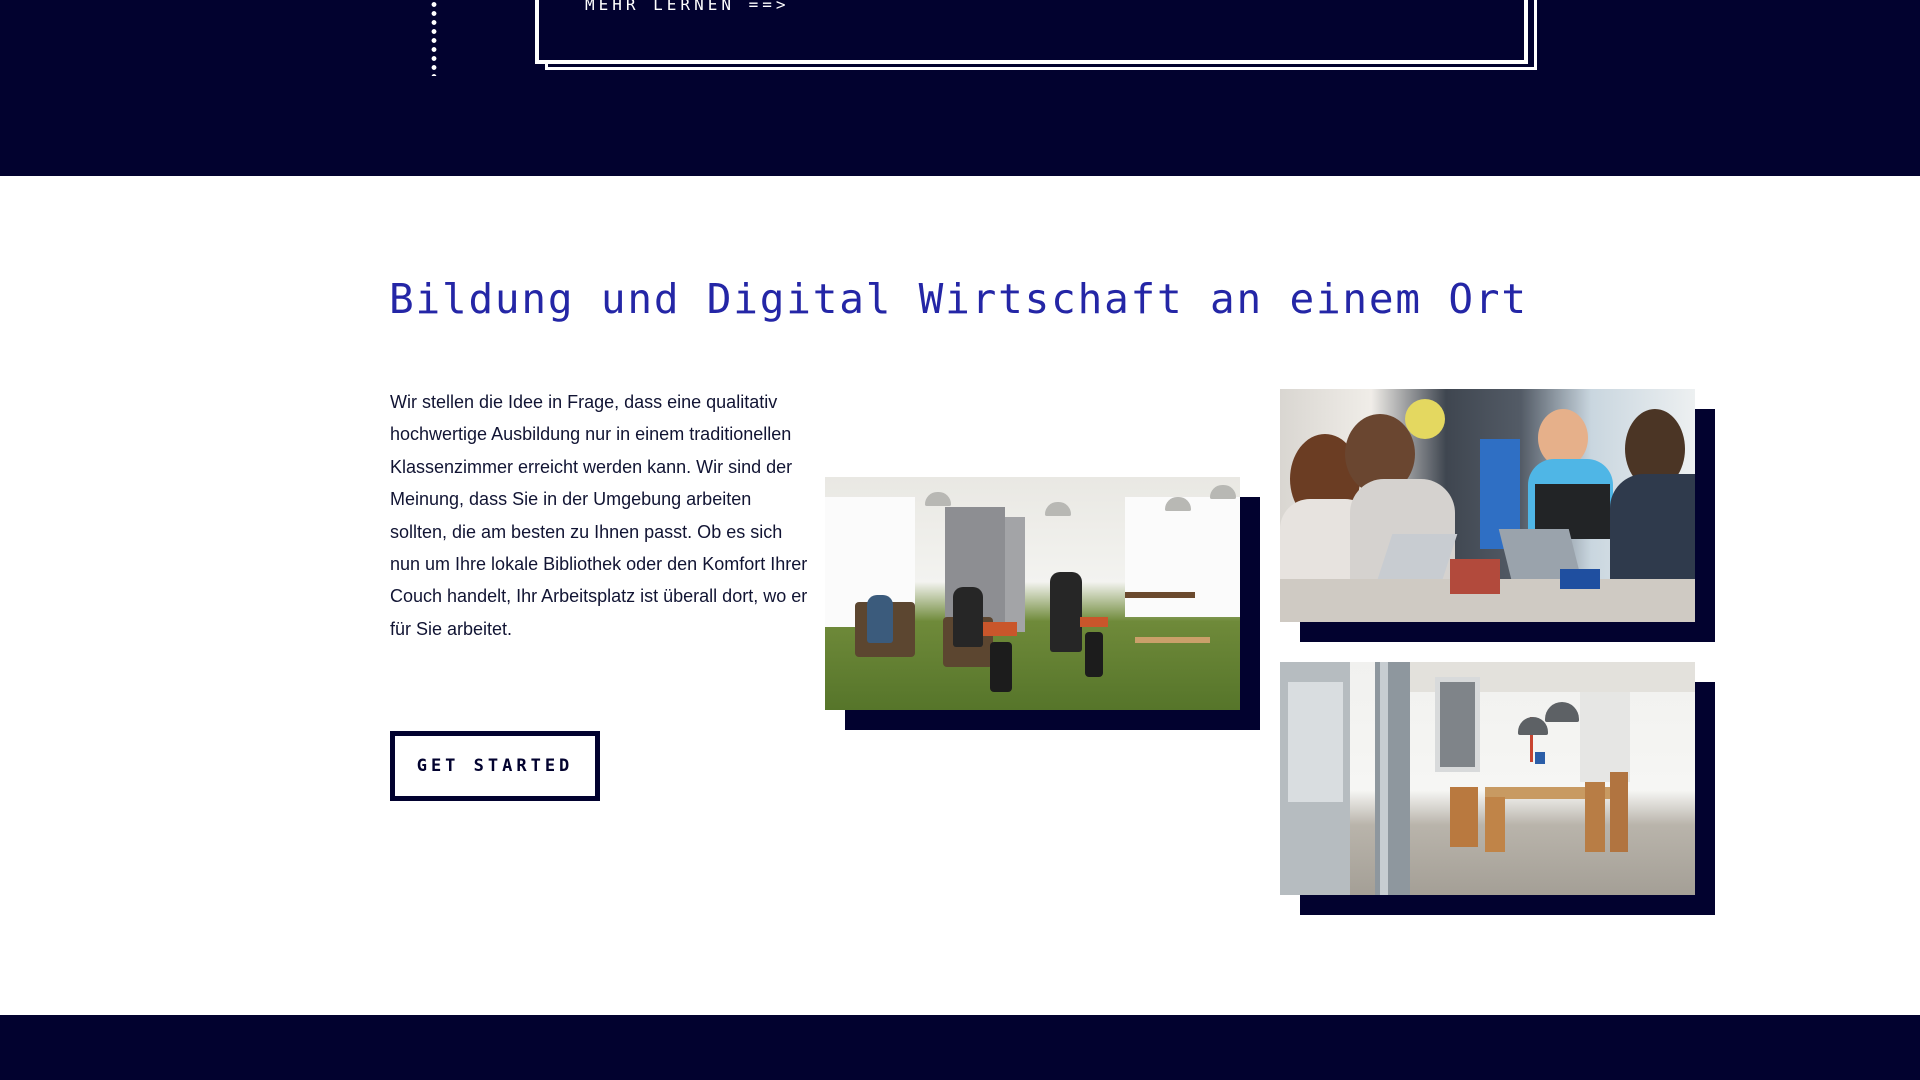 The width and height of the screenshot is (1920, 1080). I want to click on lounge-photo, so click(1032, 593).